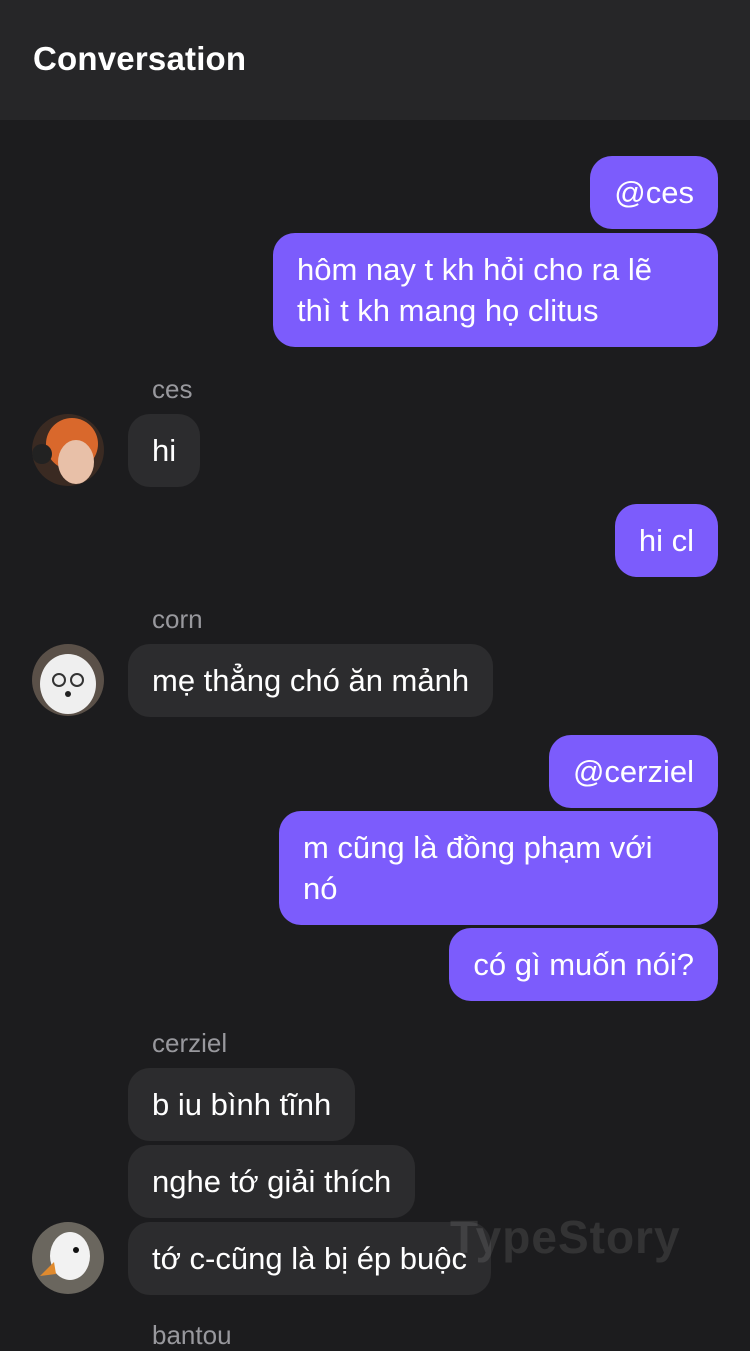 This screenshot has width=750, height=1351. Describe the element at coordinates (242, 1104) in the screenshot. I see `message-bubble-incoming: b iu bình tĩnh` at that location.